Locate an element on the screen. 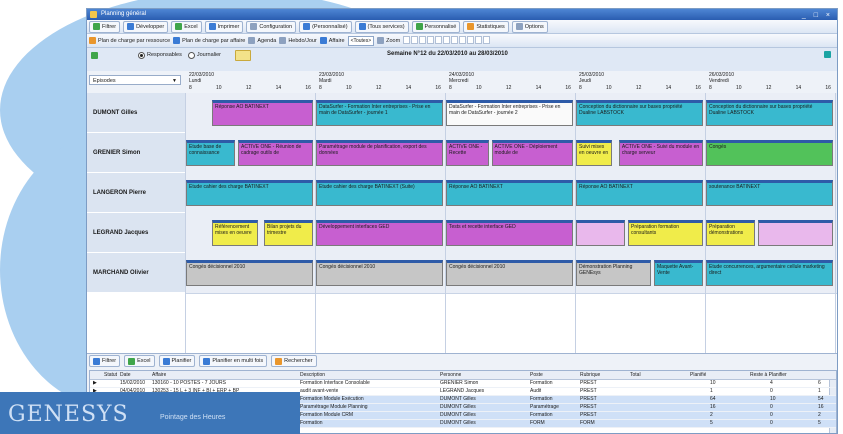 The width and height of the screenshot is (843, 434). next-week-icon is located at coordinates (827, 54).